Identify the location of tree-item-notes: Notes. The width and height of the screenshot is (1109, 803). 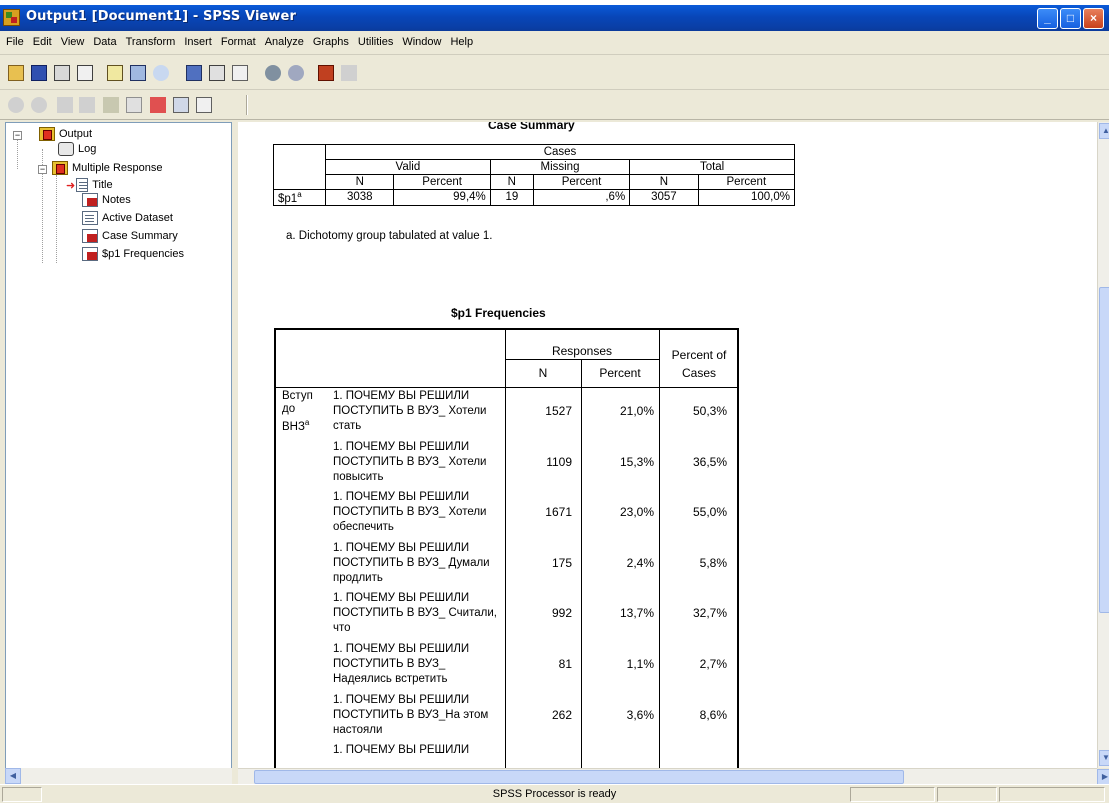
(106, 200).